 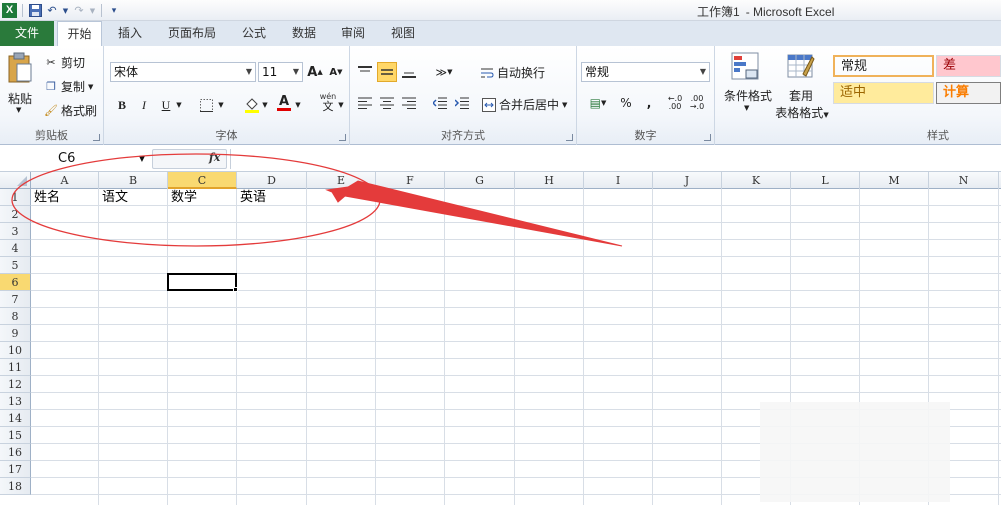 What do you see at coordinates (192, 33) in the screenshot?
I see `tab-page-layout: 页面布局` at bounding box center [192, 33].